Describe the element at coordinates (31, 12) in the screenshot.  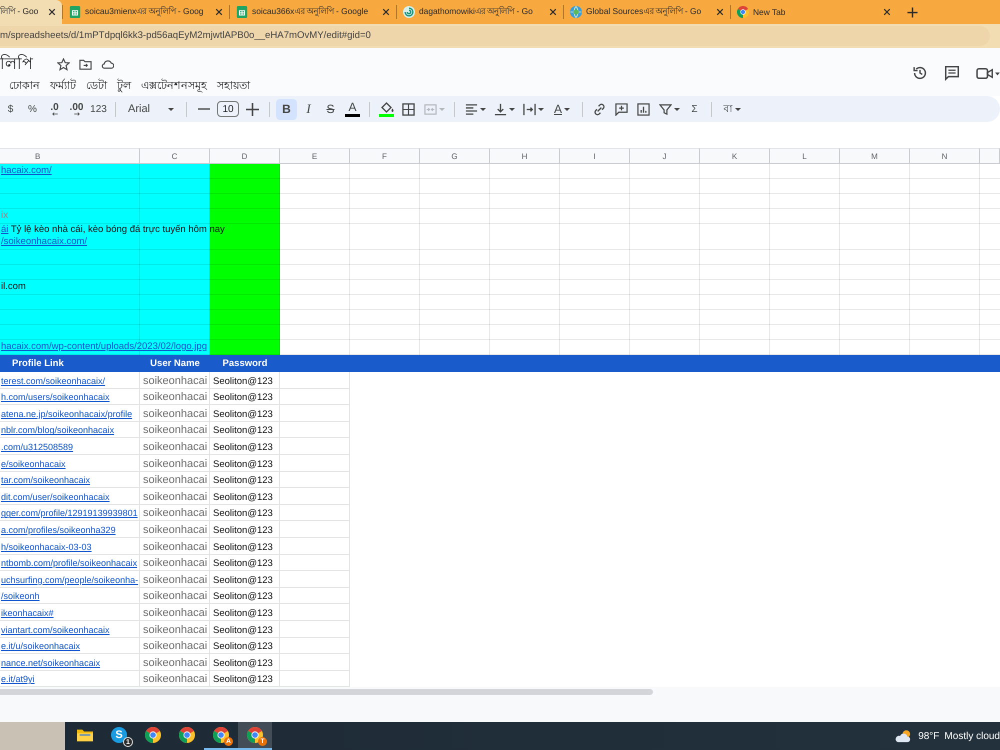
I see `browser-tab: লিপি - Goo` at that location.